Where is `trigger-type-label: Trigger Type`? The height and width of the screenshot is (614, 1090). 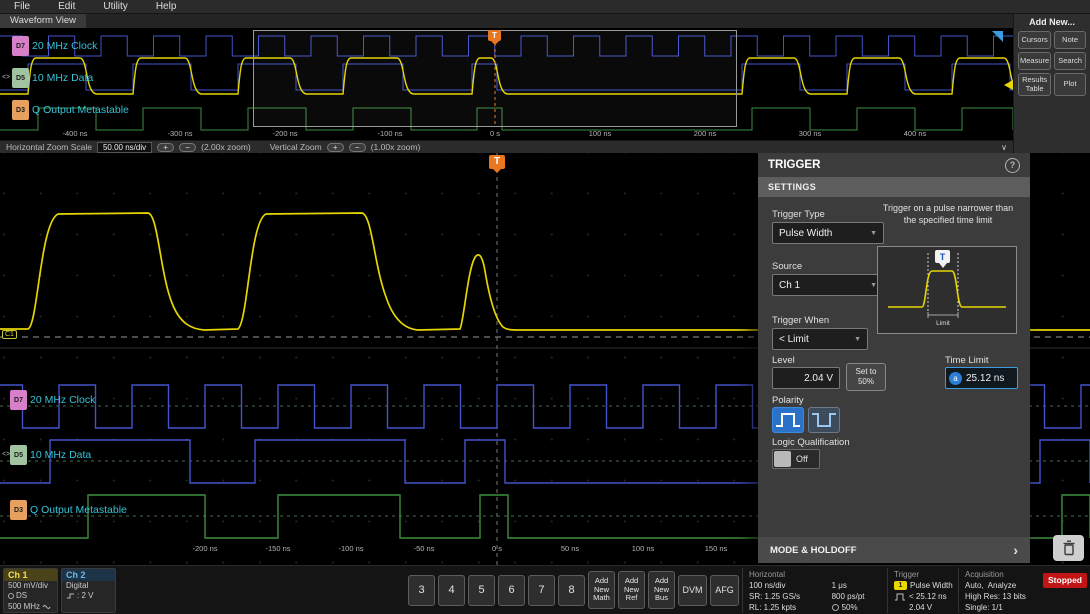
trigger-type-label: Trigger Type is located at coordinates (798, 214).